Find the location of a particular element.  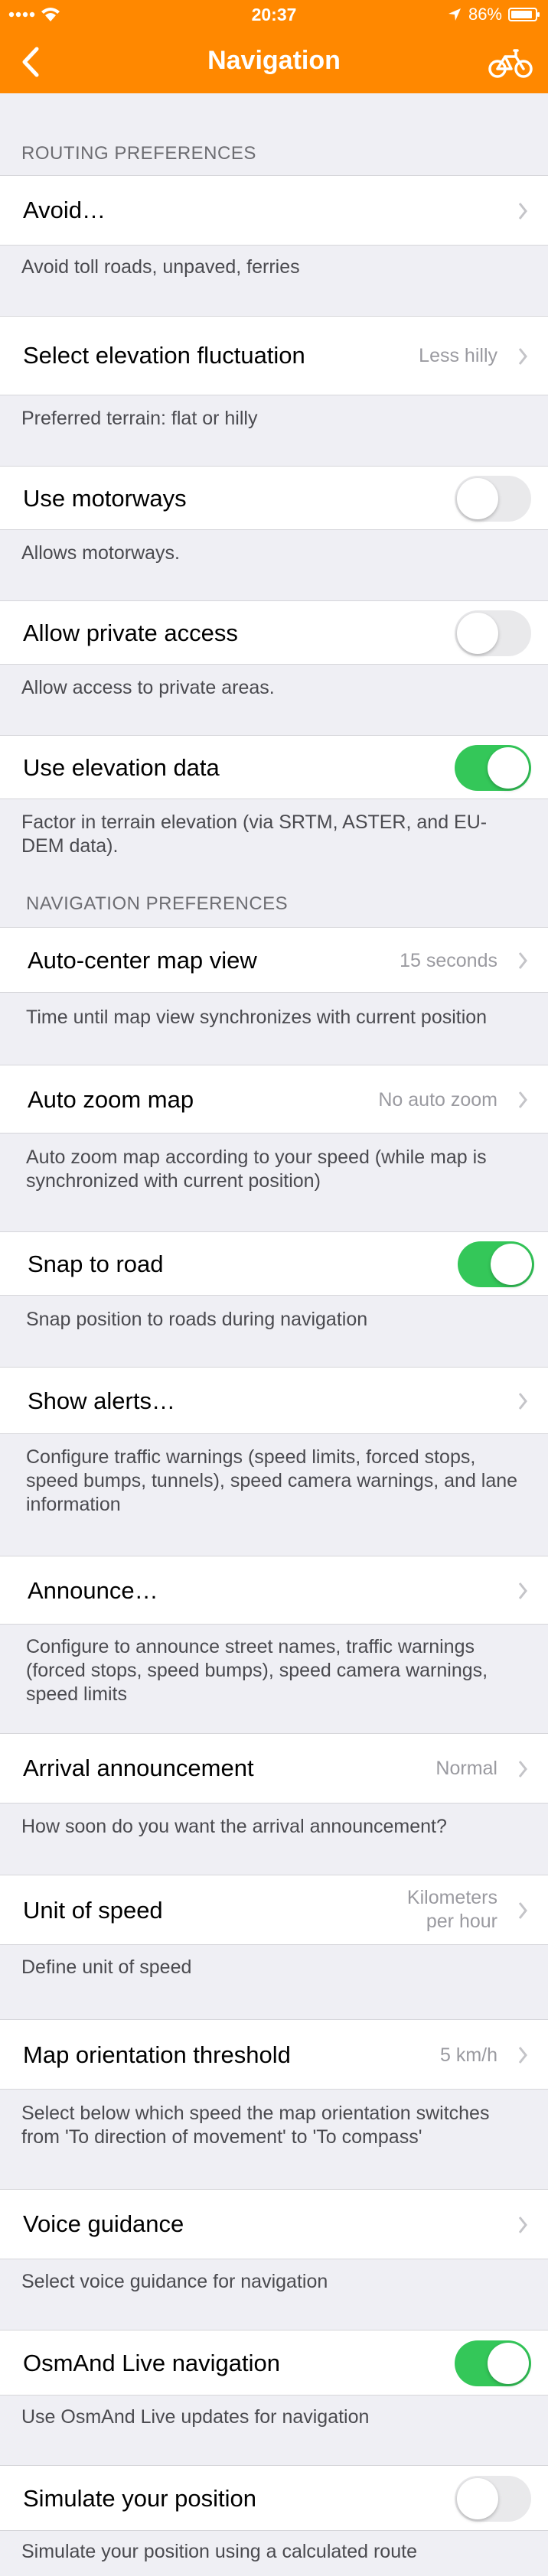

unit-of-speed-value-line2: per hour is located at coordinates (462, 1921).